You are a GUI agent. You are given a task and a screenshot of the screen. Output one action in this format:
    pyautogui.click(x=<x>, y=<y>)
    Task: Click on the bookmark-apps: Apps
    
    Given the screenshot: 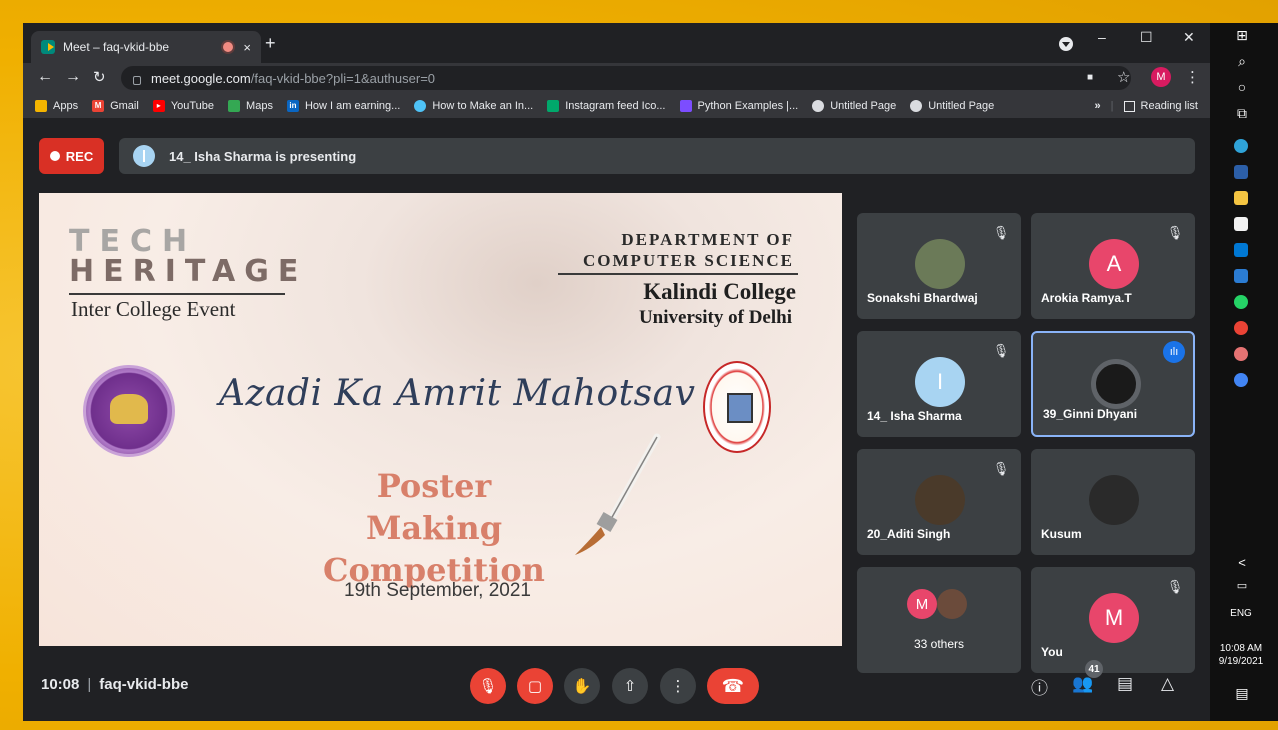 What is the action you would take?
    pyautogui.click(x=56, y=105)
    